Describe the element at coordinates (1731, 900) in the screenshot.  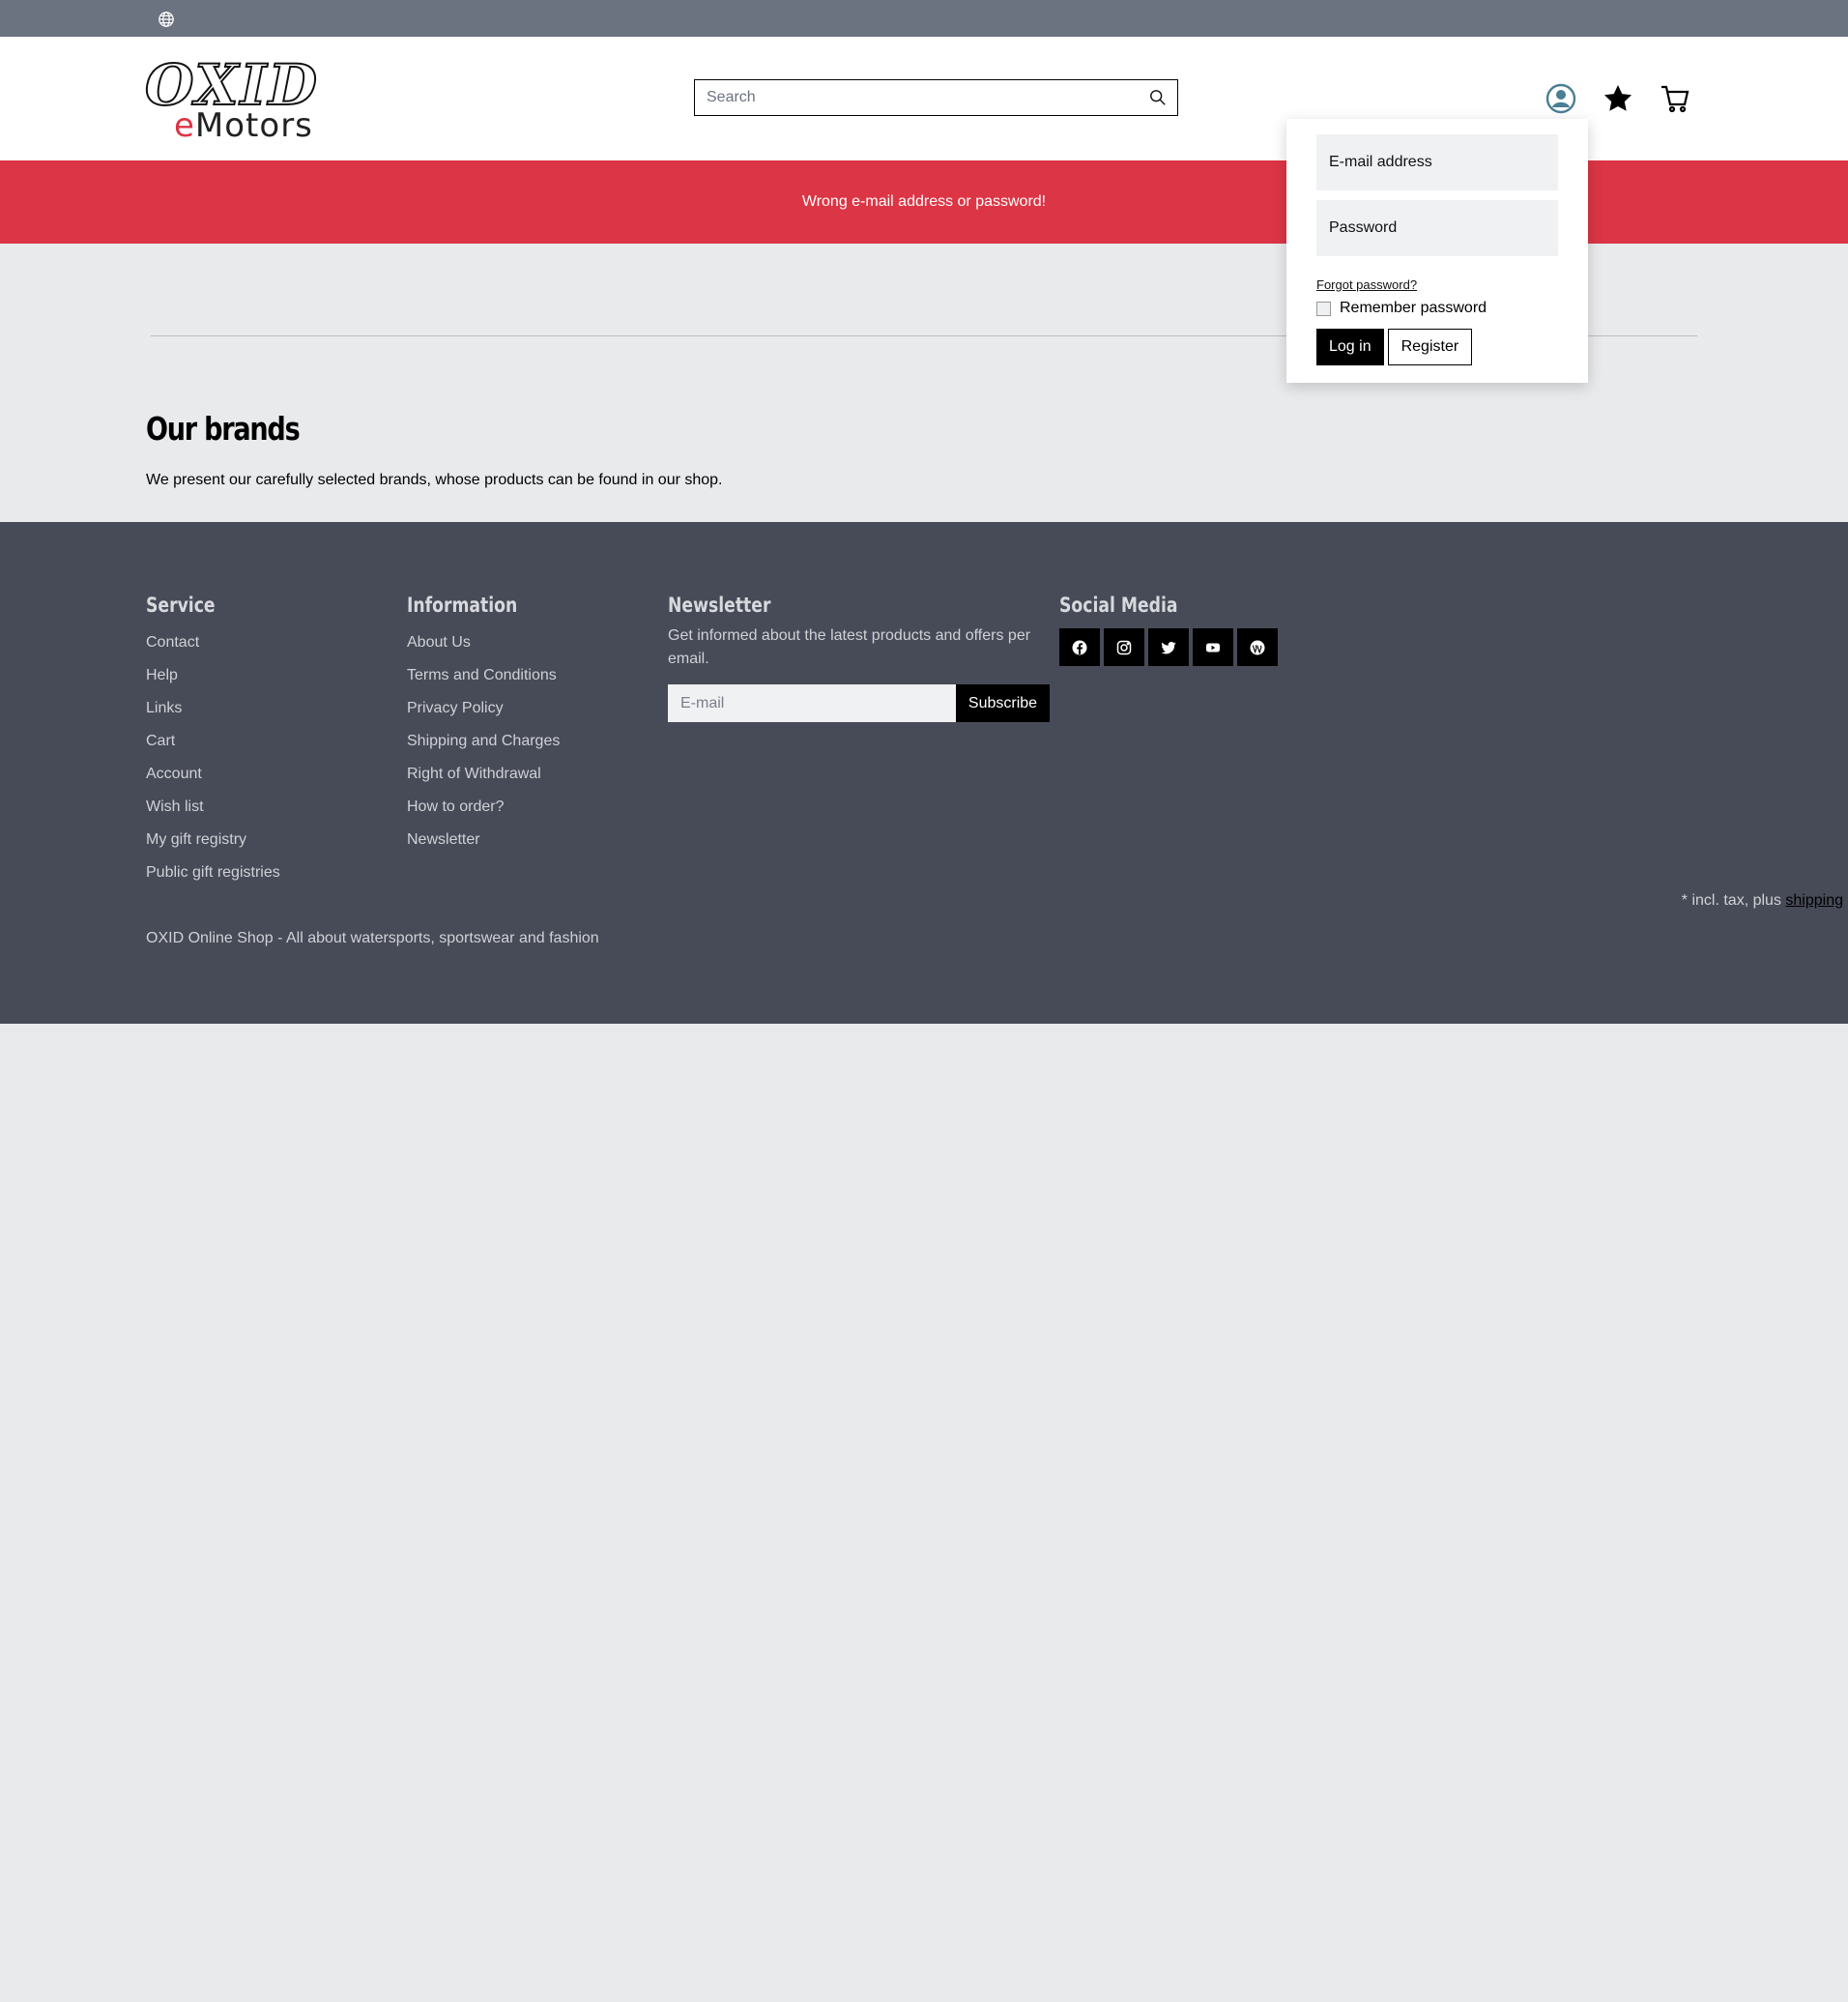
I see `tax-note-text: * incl. tax, plus` at that location.